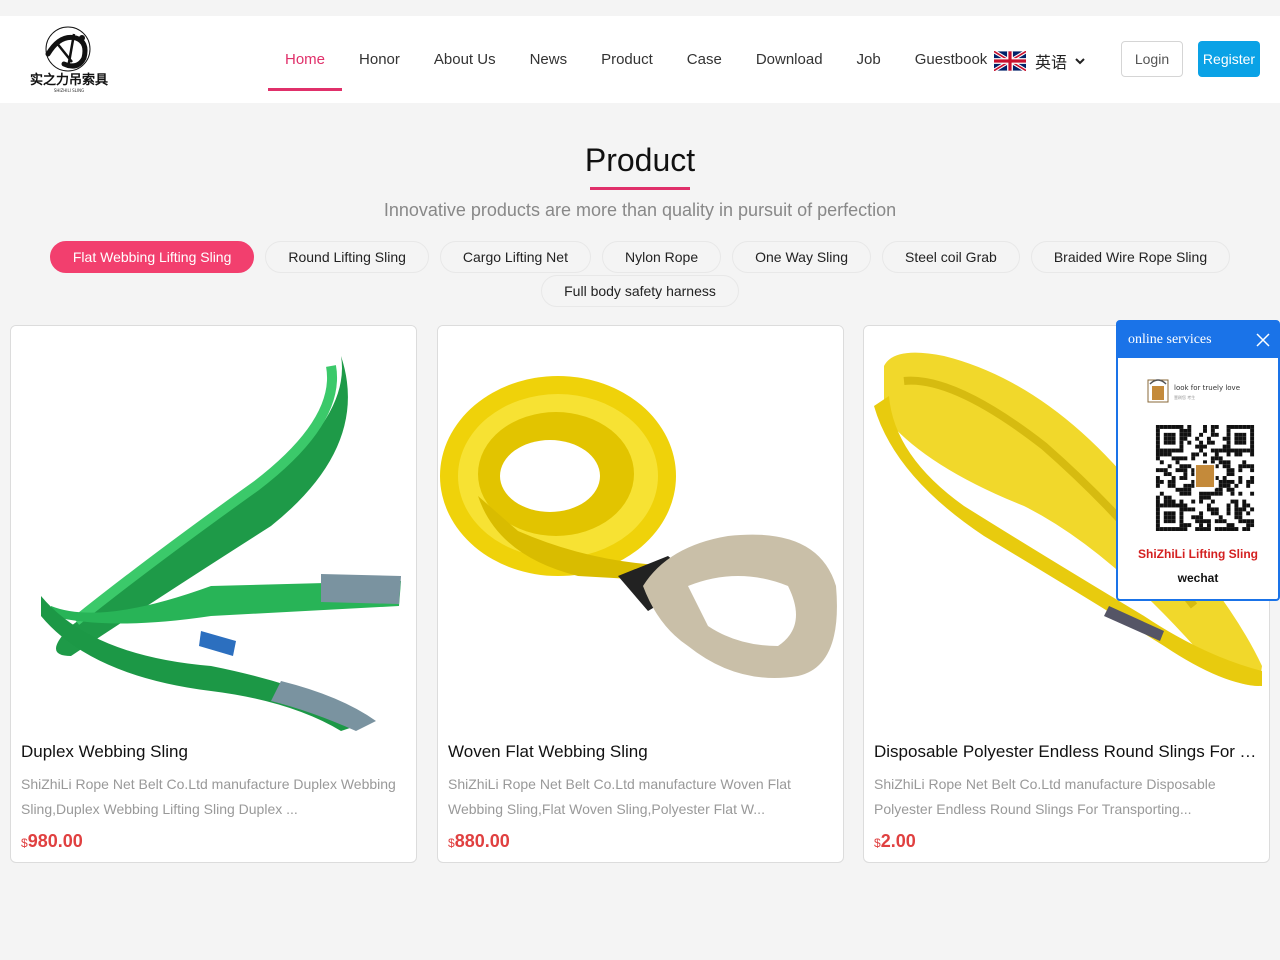 Image resolution: width=1280 pixels, height=960 pixels. Describe the element at coordinates (69, 90) in the screenshot. I see `svg-text: SHIZHILI SLING` at that location.